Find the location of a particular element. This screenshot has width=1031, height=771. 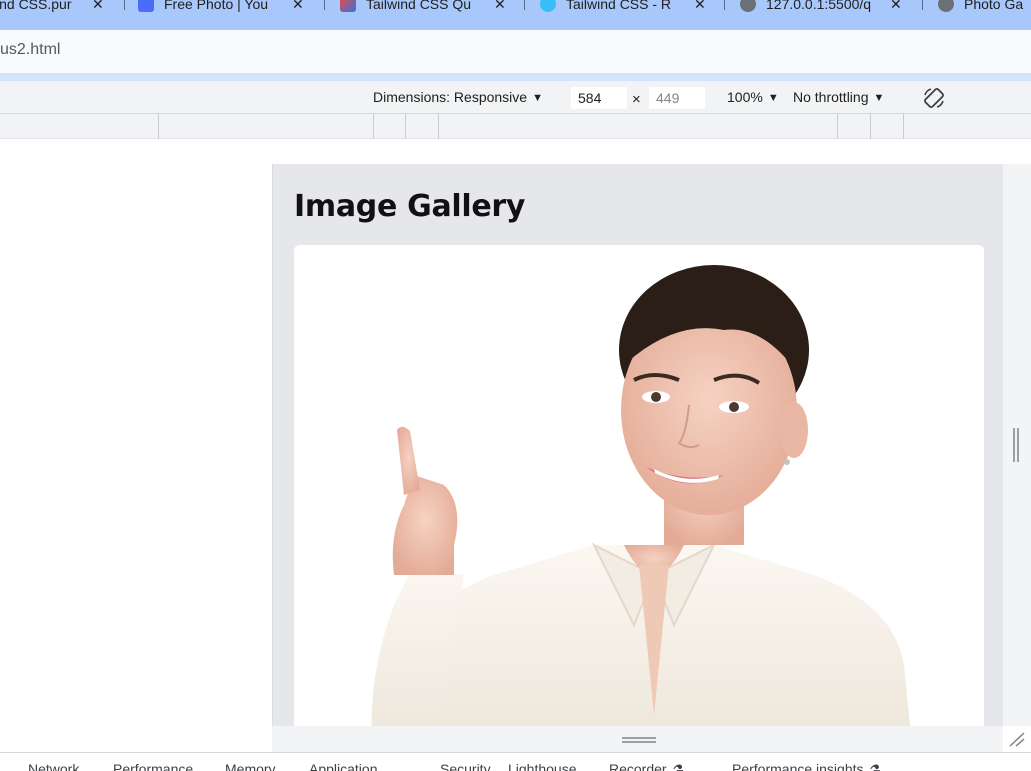

tab-application: Application is located at coordinates (343, 766).